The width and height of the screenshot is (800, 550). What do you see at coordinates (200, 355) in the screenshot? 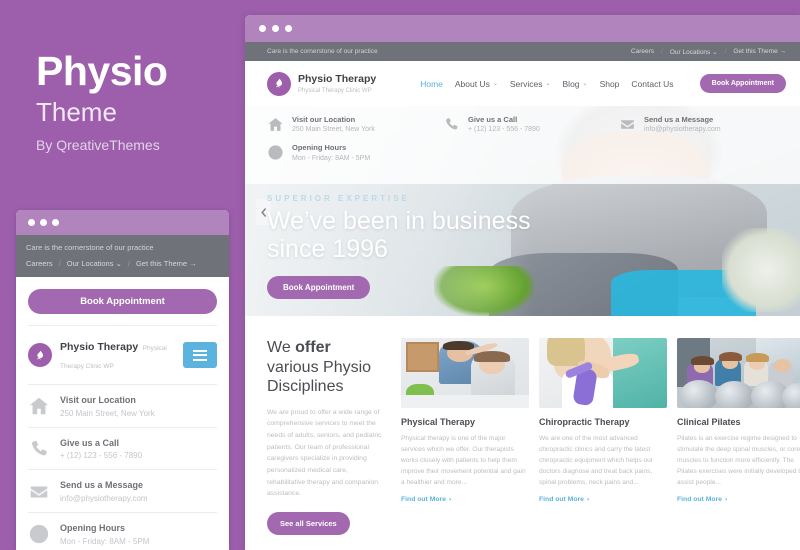
I see `hamburger-menu-icon` at bounding box center [200, 355].